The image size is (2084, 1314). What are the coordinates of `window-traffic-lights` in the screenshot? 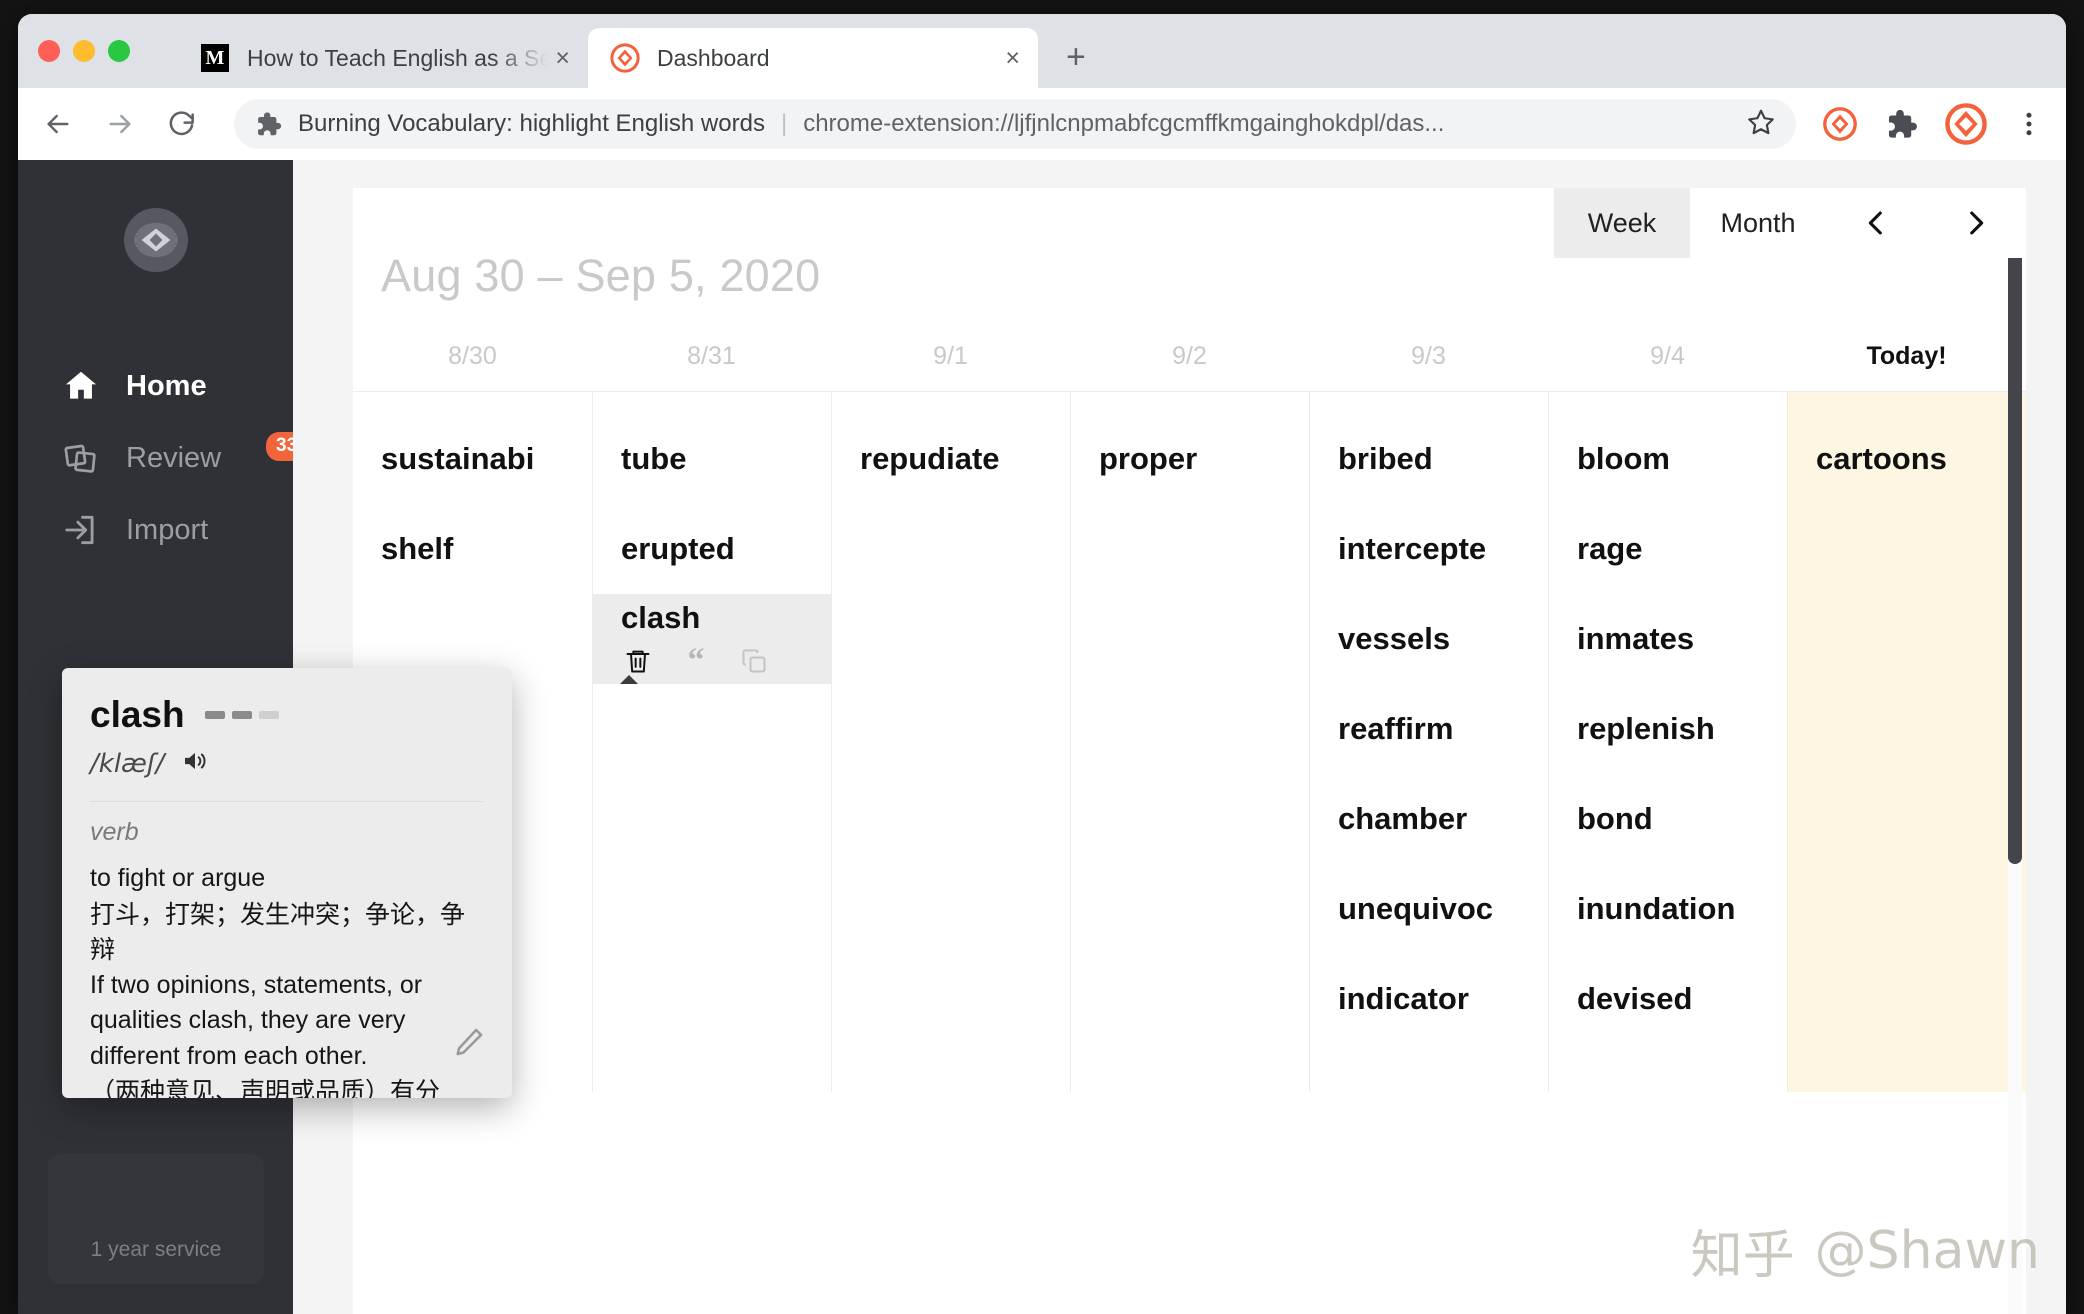 It's located at (84, 51).